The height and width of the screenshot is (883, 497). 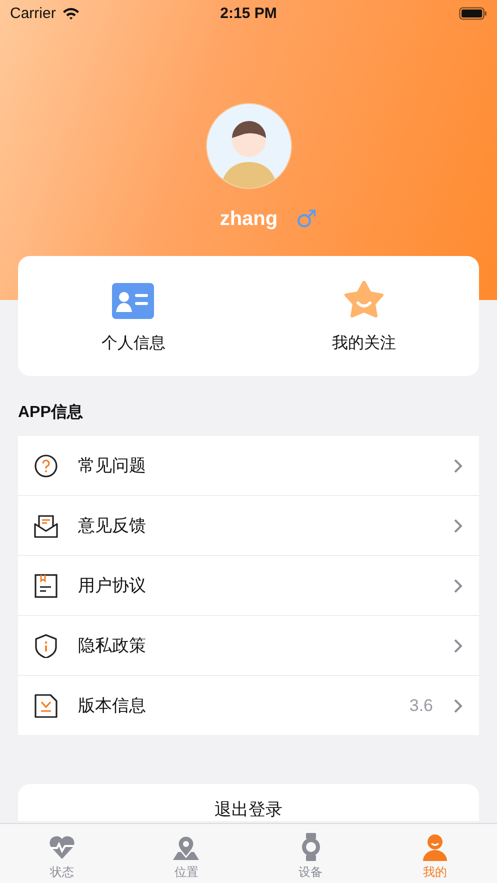 What do you see at coordinates (133, 343) in the screenshot?
I see `quick-action-label: 个人信息` at bounding box center [133, 343].